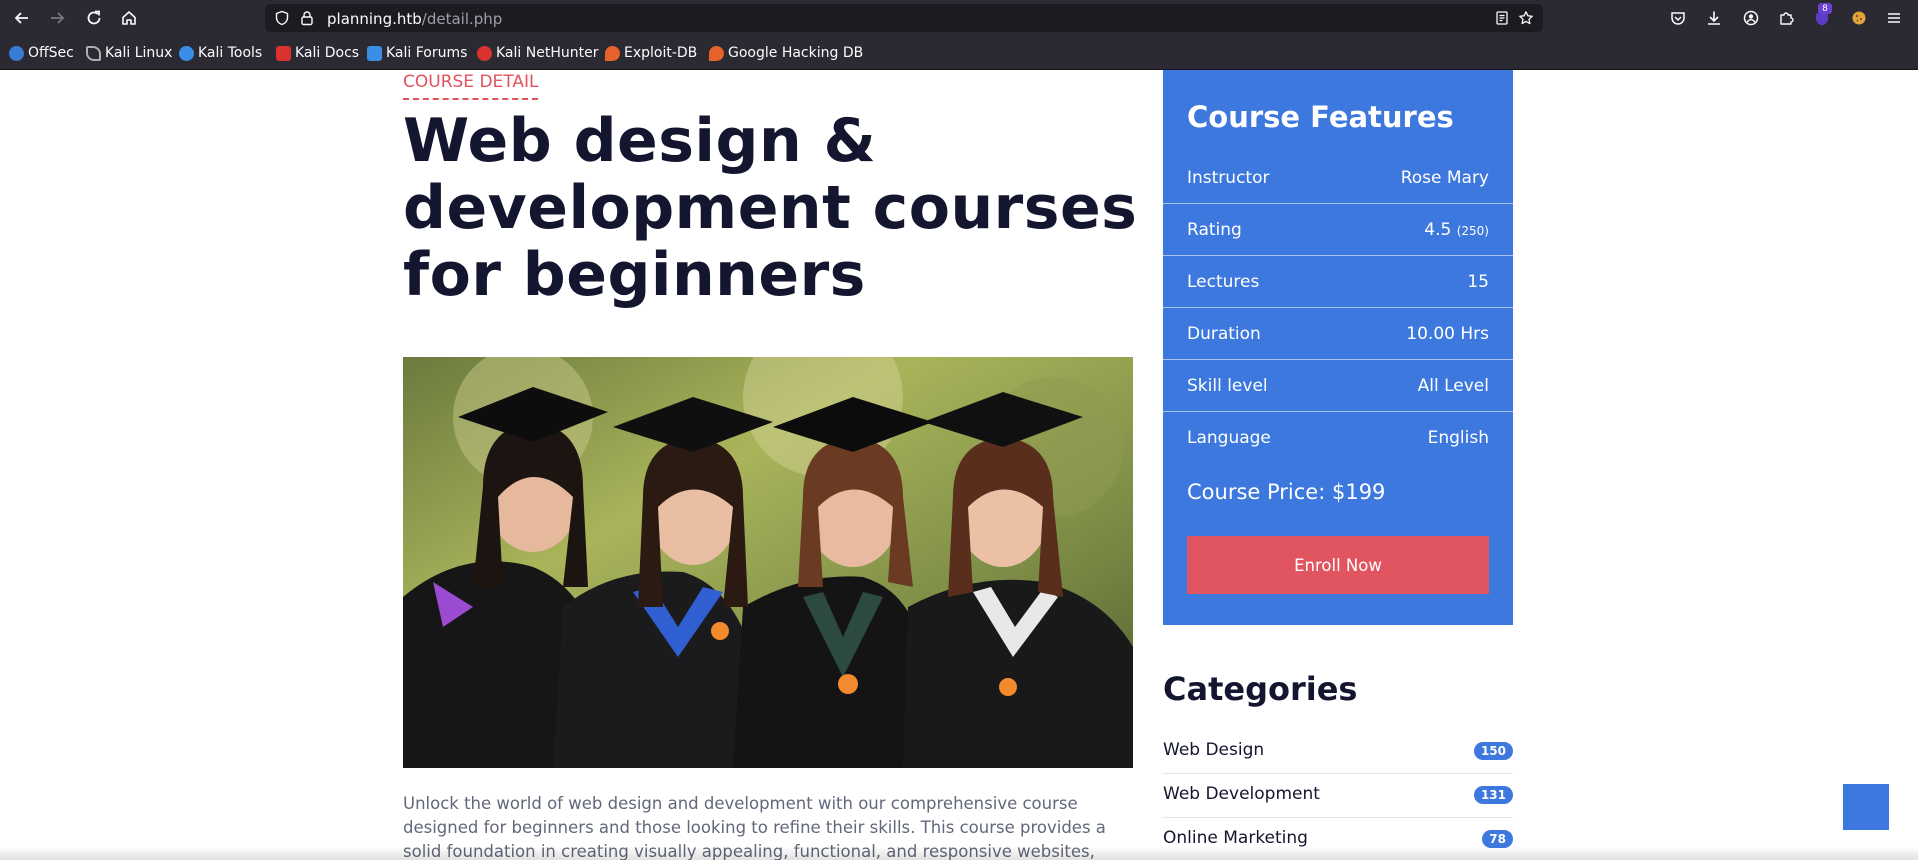 The image size is (1918, 860). Describe the element at coordinates (1235, 838) in the screenshot. I see `category-label: Online Marketing` at that location.